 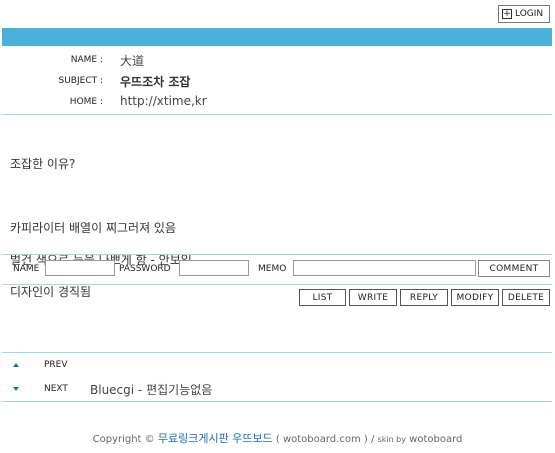 I want to click on home-label: HOME :, so click(x=86, y=102).